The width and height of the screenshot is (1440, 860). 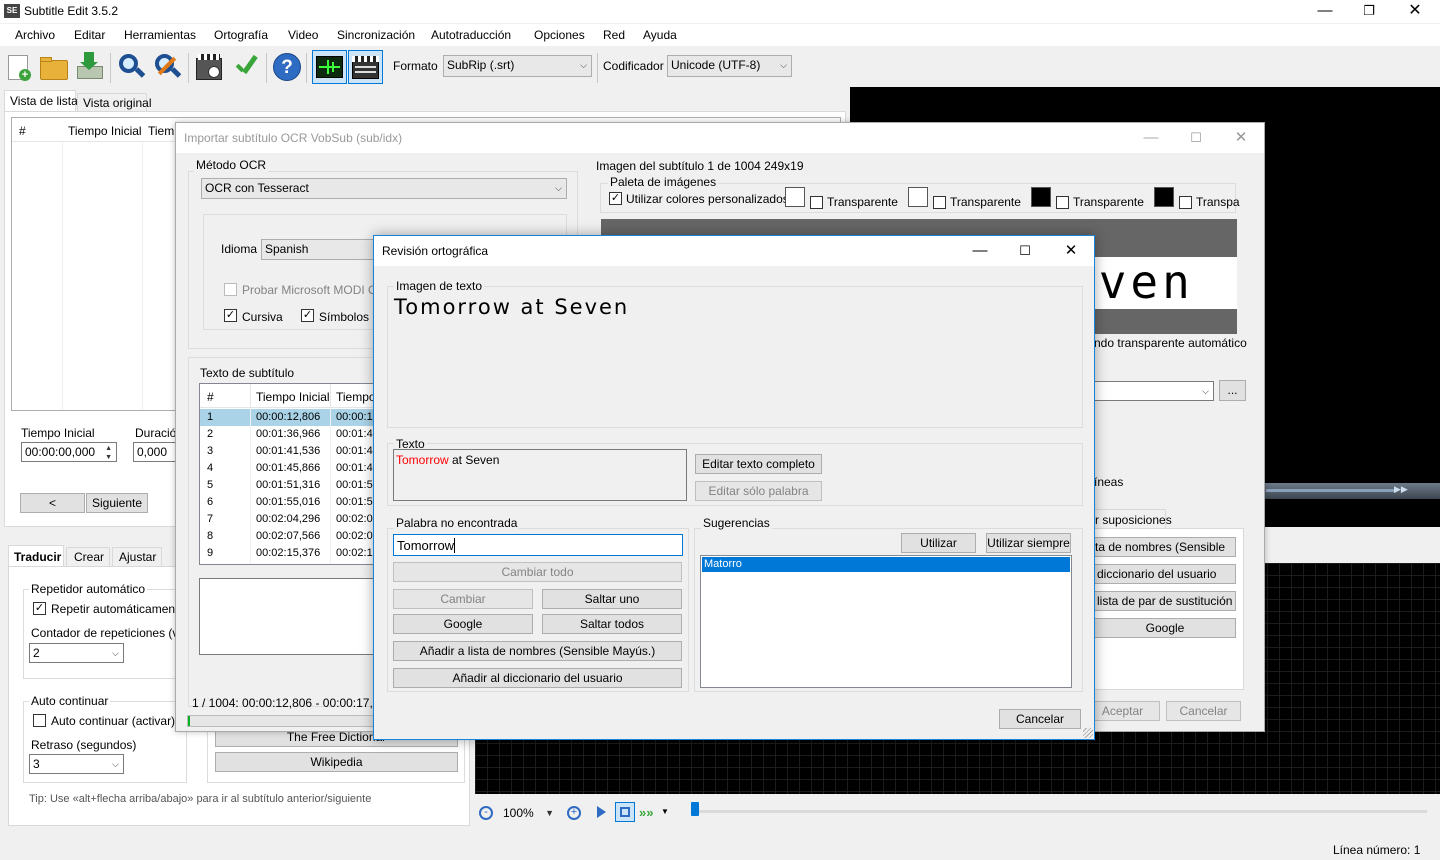 What do you see at coordinates (574, 813) in the screenshot?
I see `zoom-in-icon: +` at bounding box center [574, 813].